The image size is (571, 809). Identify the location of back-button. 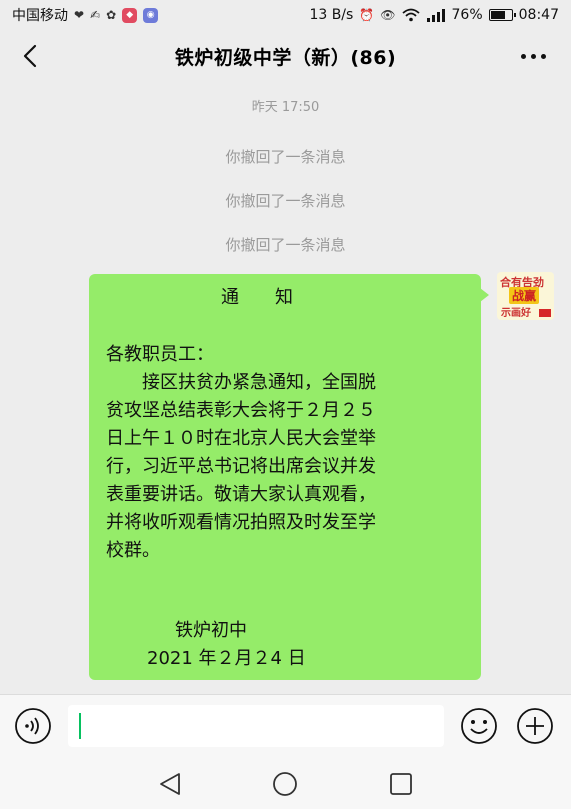
(30, 56).